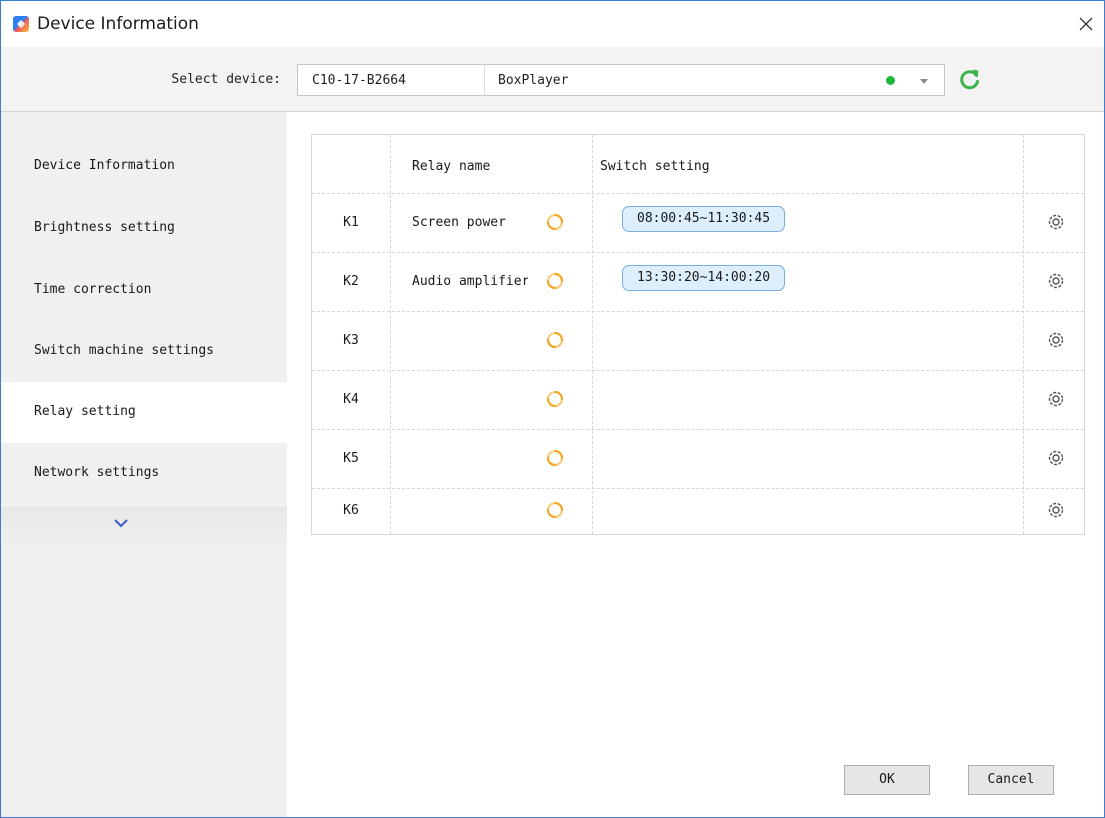  Describe the element at coordinates (359, 80) in the screenshot. I see `device-id: C10-17-B2664` at that location.